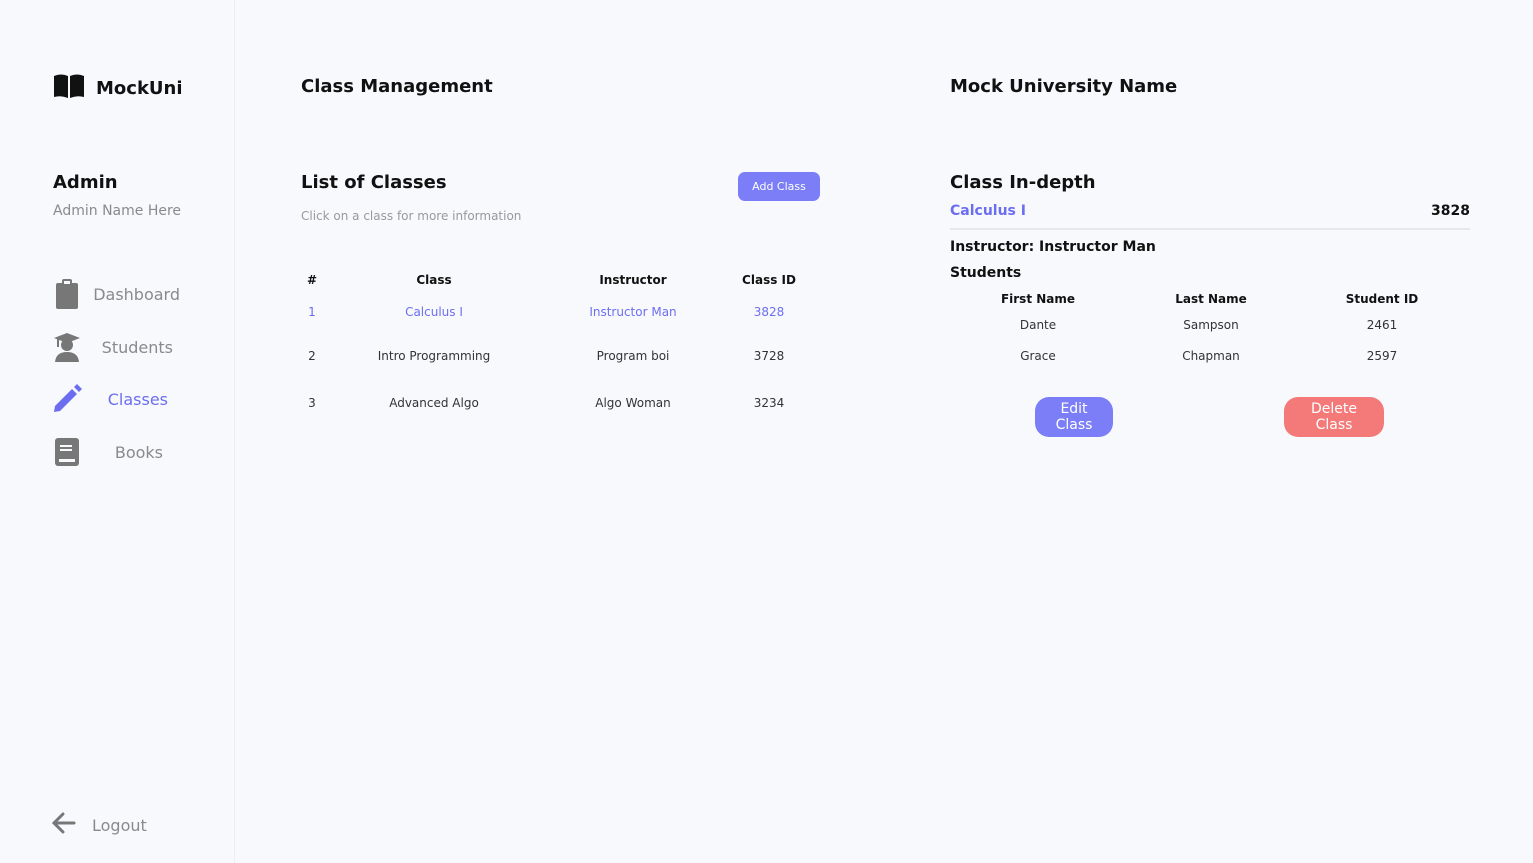 The height and width of the screenshot is (863, 1533). I want to click on sidebar-item-label: Students, so click(137, 347).